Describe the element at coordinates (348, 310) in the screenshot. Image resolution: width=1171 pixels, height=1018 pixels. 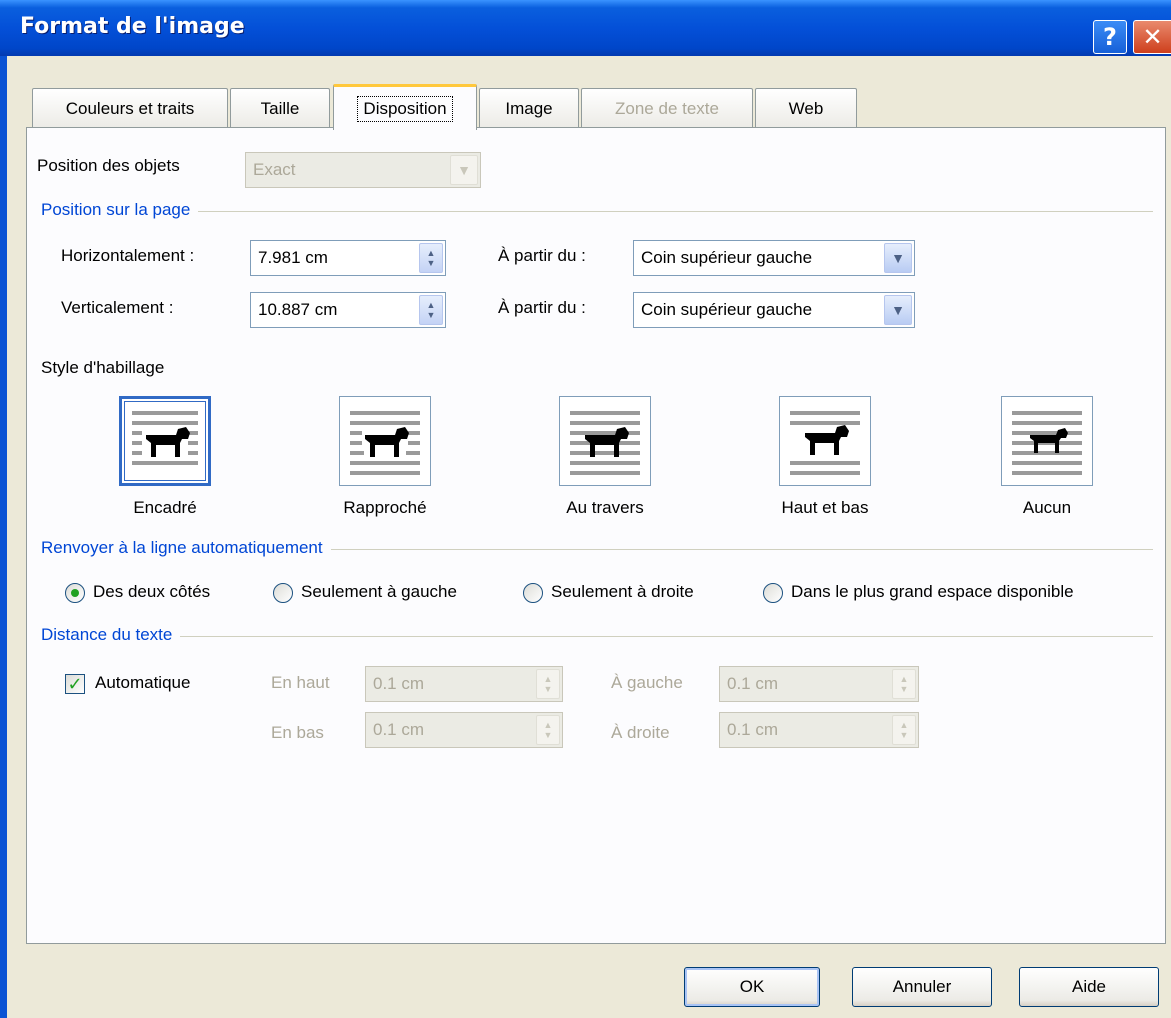
I see `vertical-position-input: 10.887 cm ▲ ▼` at that location.